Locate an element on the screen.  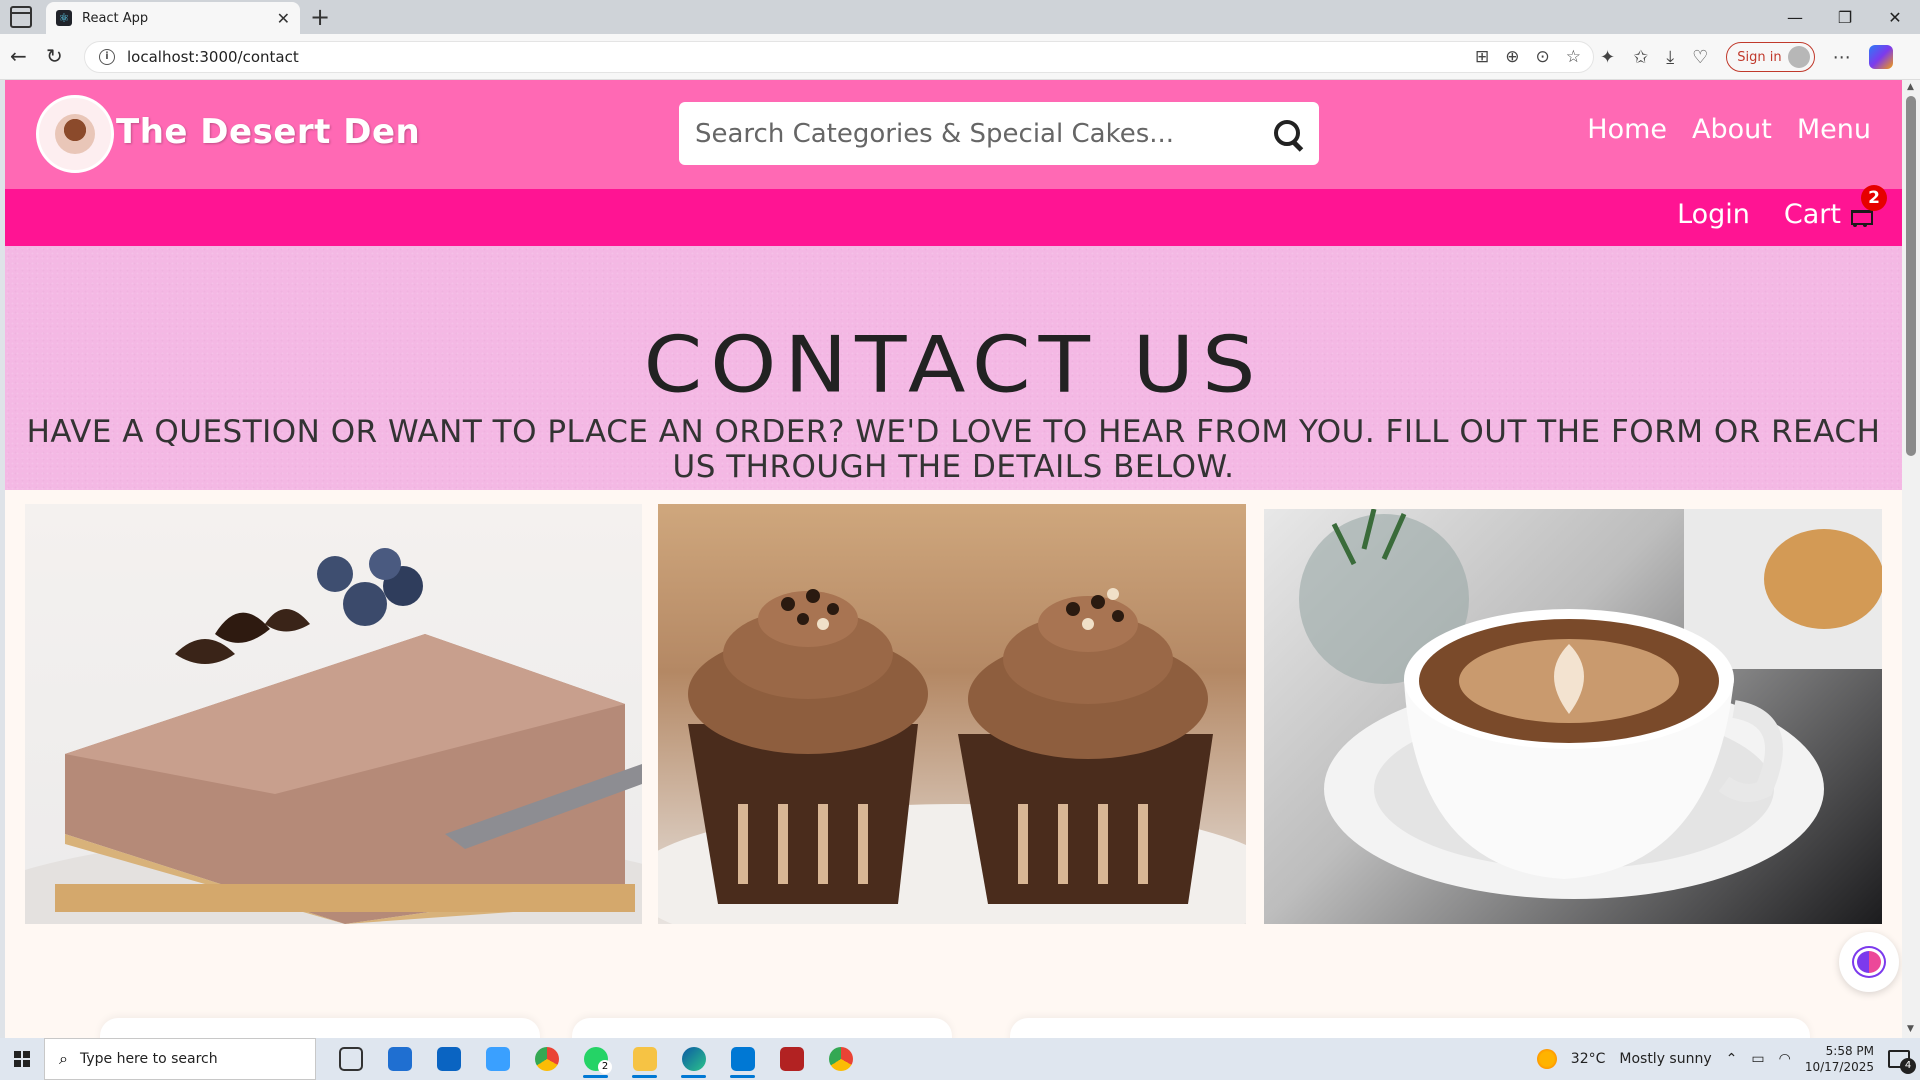
refresh-icon: ↻ is located at coordinates (54, 56).